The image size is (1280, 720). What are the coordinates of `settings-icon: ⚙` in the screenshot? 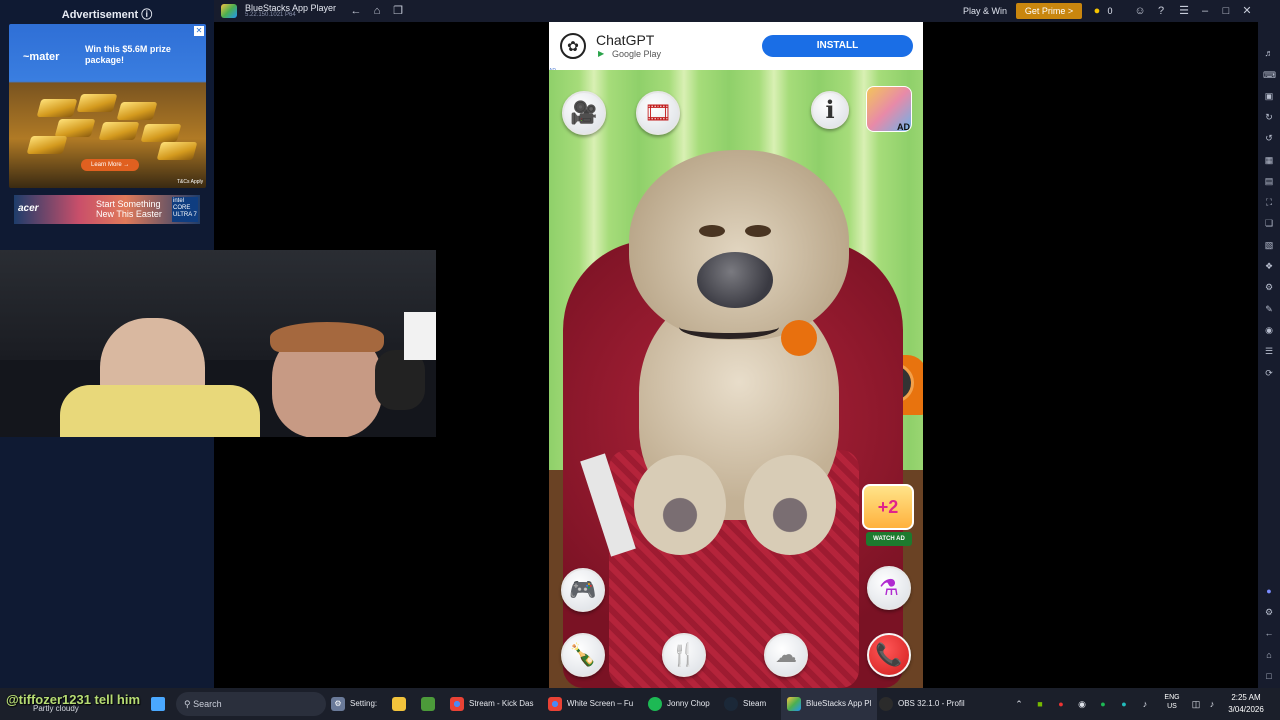 It's located at (1269, 612).